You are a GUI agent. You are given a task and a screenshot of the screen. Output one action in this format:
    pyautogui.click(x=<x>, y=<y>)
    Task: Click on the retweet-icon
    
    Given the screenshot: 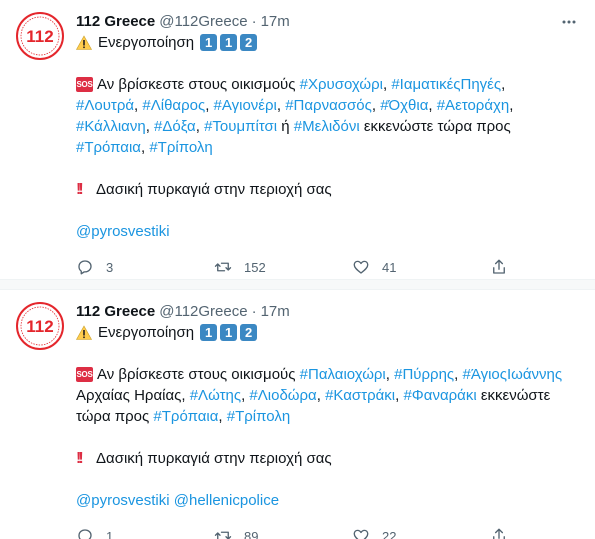 What is the action you would take?
    pyautogui.click(x=223, y=535)
    